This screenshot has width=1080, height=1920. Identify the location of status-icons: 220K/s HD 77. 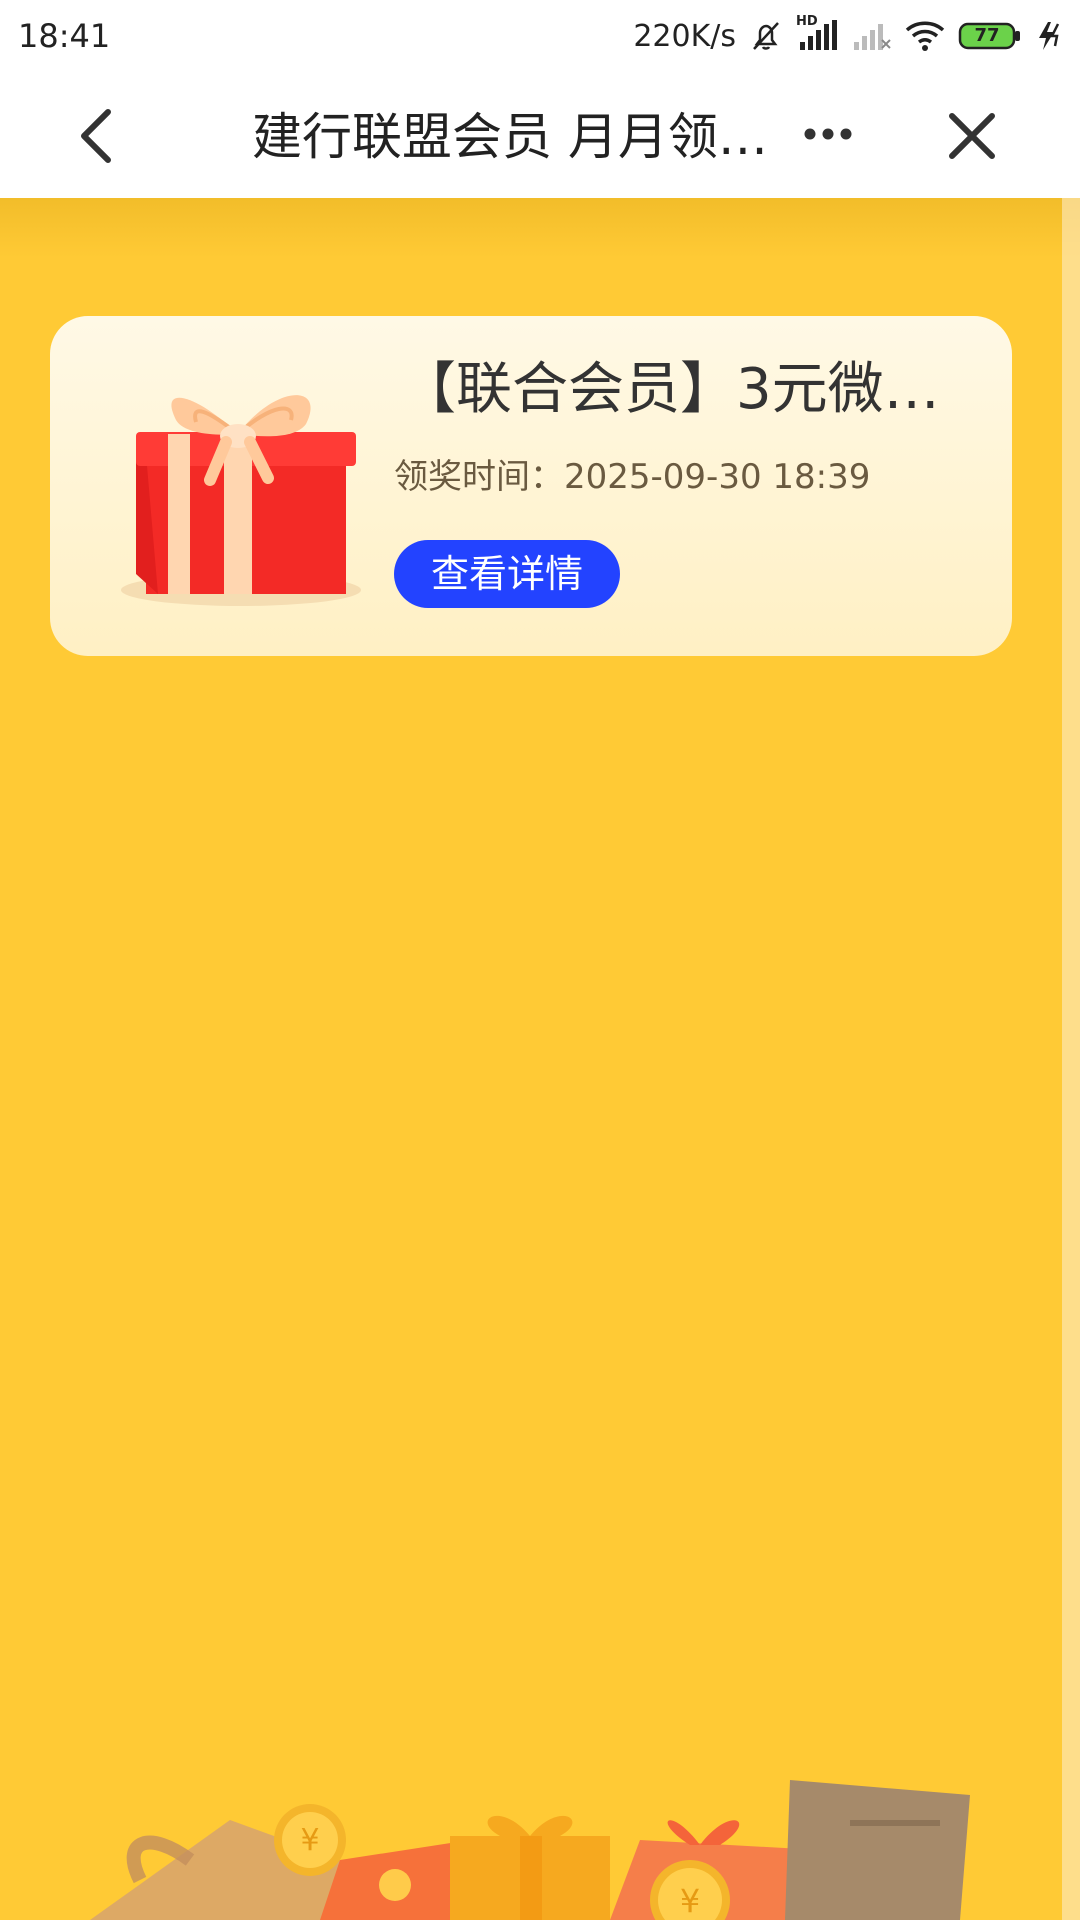
(848, 36).